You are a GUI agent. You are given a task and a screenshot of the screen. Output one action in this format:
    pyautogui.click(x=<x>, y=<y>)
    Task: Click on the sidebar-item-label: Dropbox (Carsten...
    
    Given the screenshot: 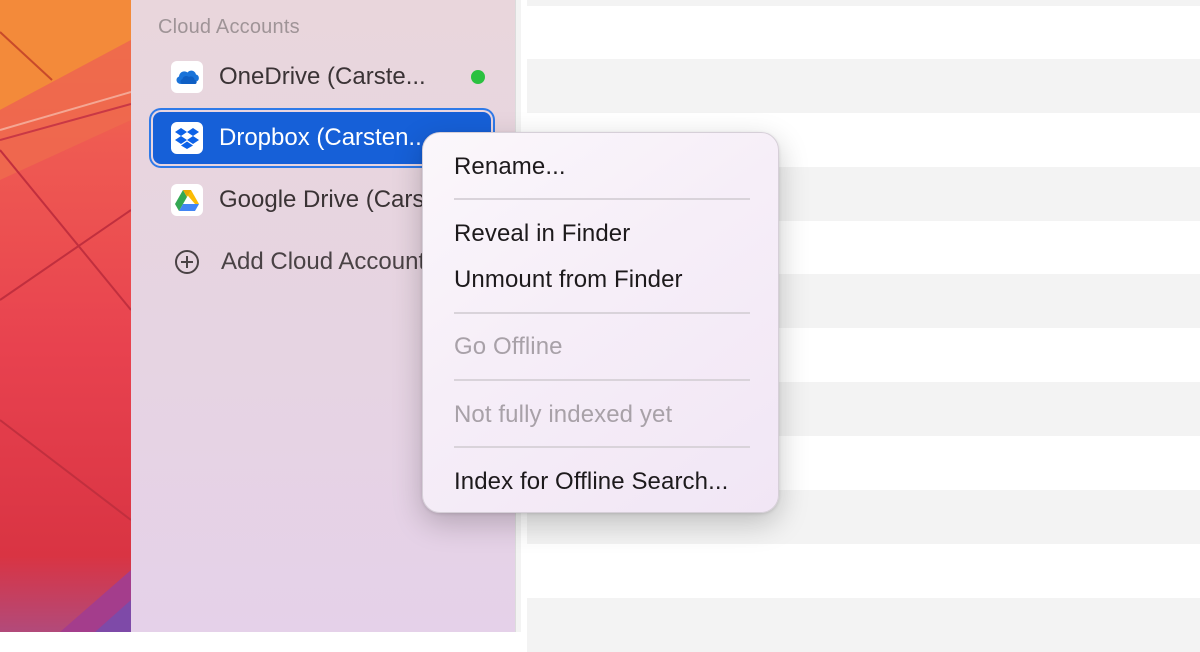 What is the action you would take?
    pyautogui.click(x=324, y=137)
    